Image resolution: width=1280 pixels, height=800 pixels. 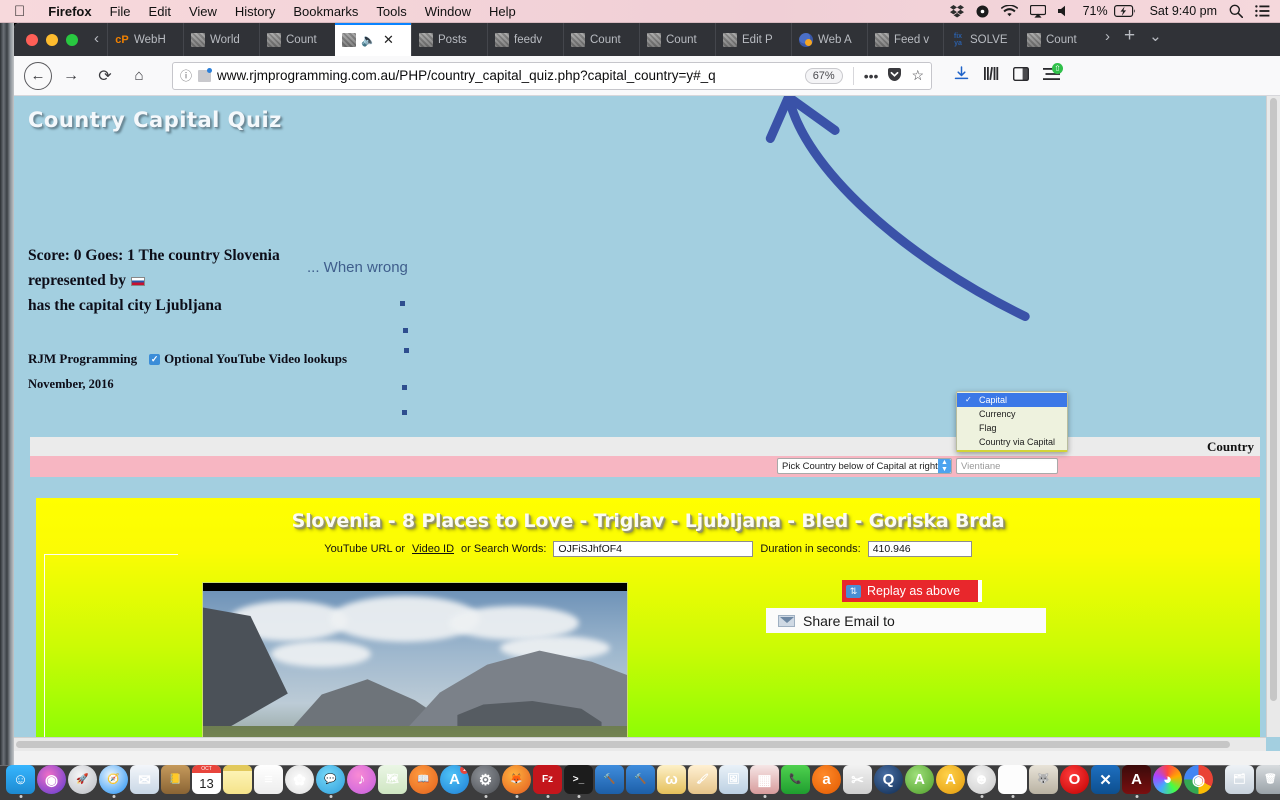 I want to click on dock-item: ♪, so click(x=361, y=781).